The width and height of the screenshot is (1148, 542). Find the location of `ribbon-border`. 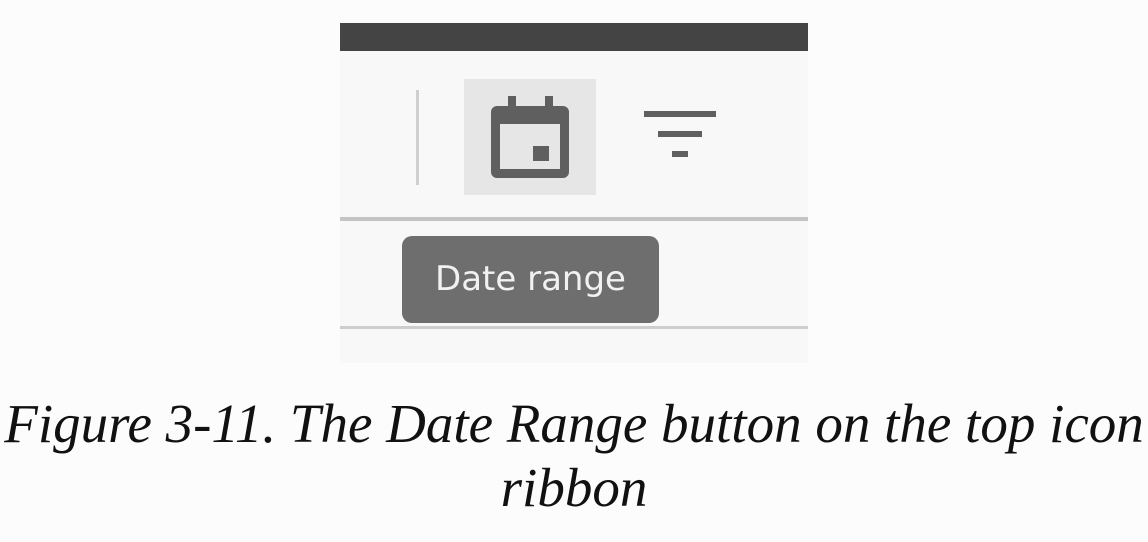

ribbon-border is located at coordinates (574, 219).